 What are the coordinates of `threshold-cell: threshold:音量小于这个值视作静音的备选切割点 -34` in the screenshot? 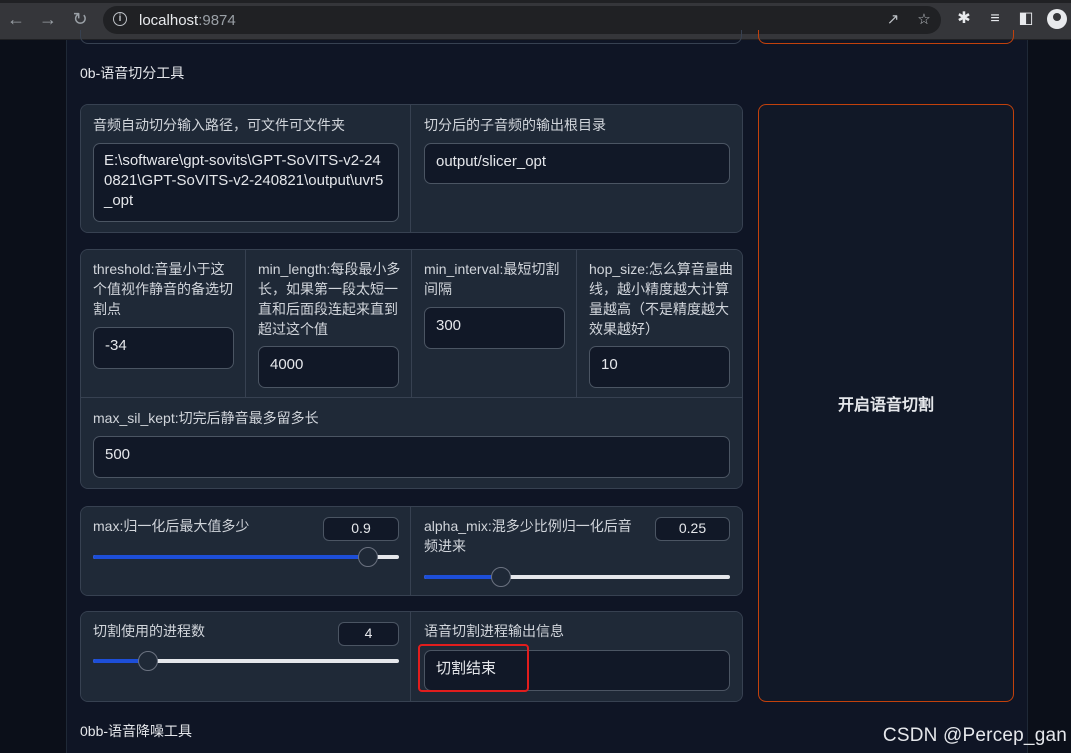 It's located at (163, 324).